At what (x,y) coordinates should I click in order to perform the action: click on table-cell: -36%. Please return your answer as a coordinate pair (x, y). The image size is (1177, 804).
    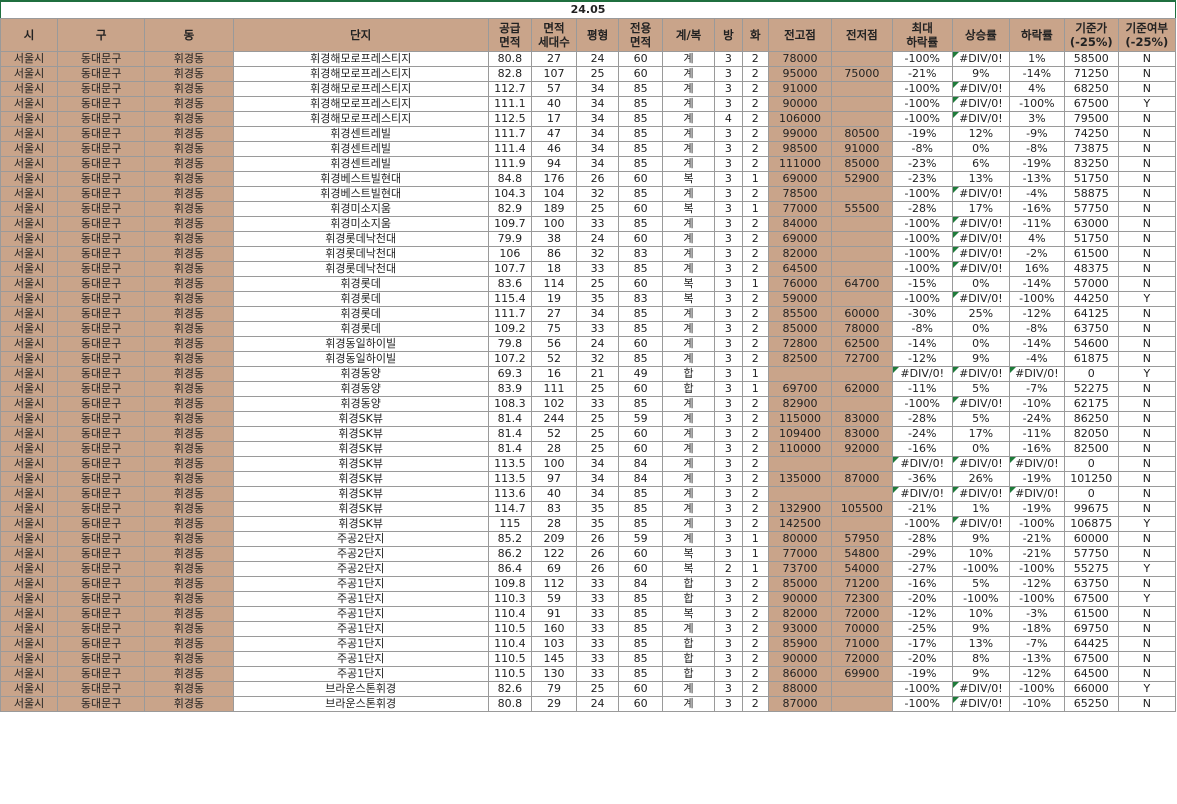
    Looking at the image, I should click on (922, 479).